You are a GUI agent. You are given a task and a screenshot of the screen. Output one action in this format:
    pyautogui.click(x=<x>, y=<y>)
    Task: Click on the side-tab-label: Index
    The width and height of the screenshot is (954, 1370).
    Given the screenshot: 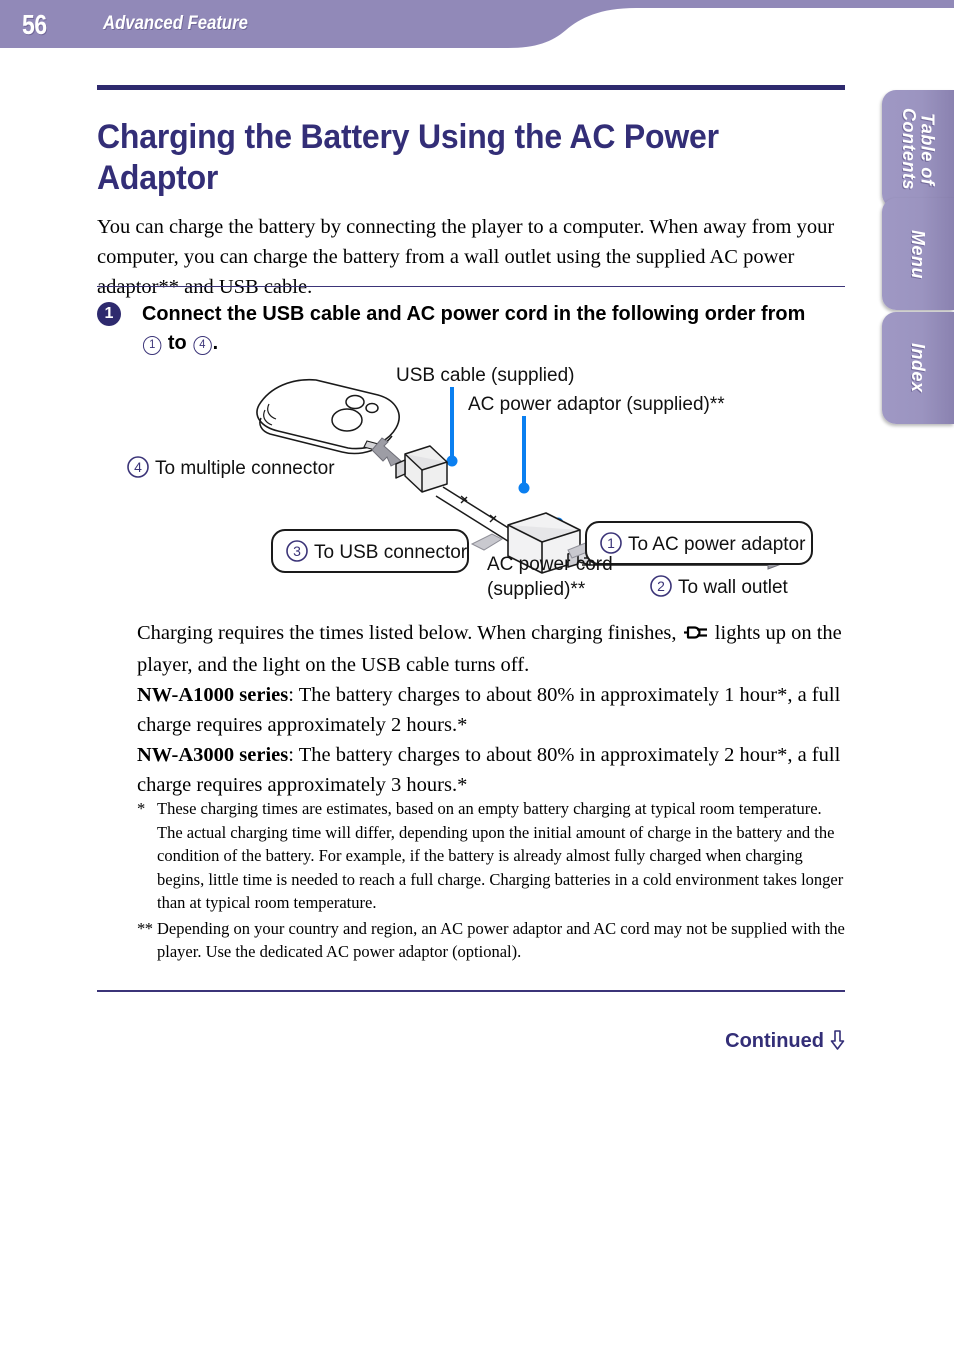 What is the action you would take?
    pyautogui.click(x=918, y=368)
    